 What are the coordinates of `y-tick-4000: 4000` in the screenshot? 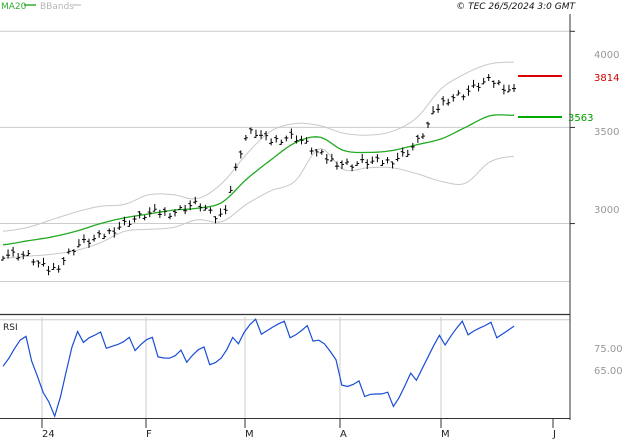 It's located at (606, 55).